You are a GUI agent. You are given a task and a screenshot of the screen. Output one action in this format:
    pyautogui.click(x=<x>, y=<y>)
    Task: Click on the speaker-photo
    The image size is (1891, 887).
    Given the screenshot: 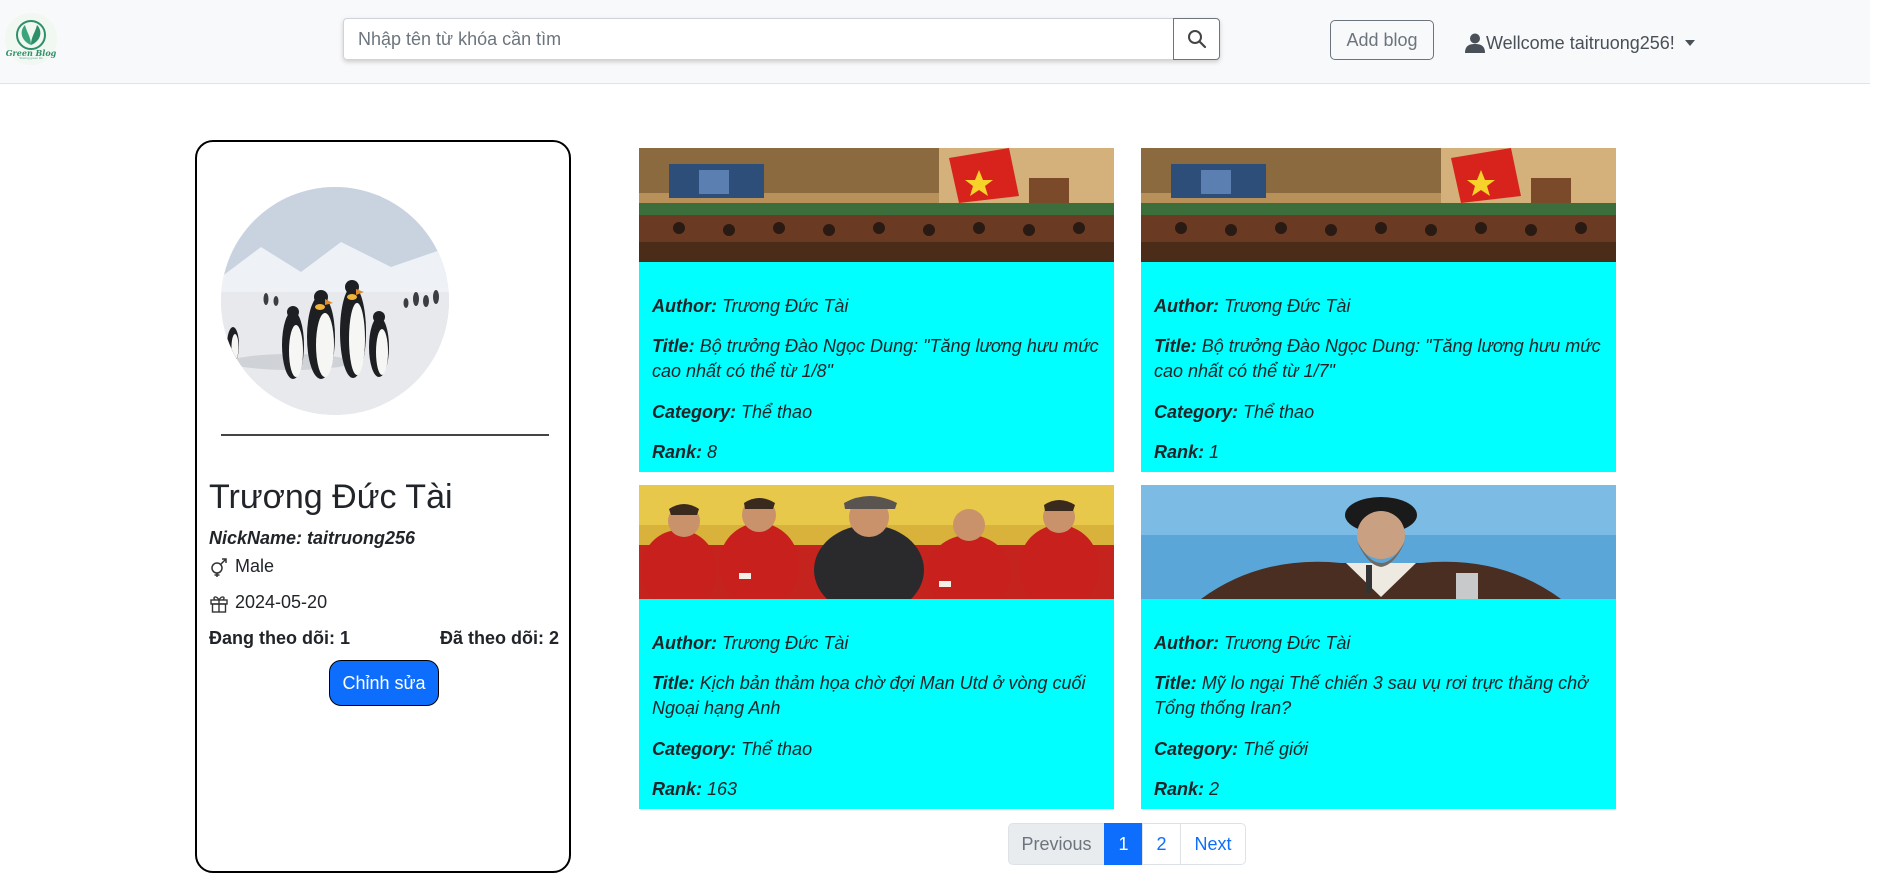 What is the action you would take?
    pyautogui.click(x=1378, y=542)
    